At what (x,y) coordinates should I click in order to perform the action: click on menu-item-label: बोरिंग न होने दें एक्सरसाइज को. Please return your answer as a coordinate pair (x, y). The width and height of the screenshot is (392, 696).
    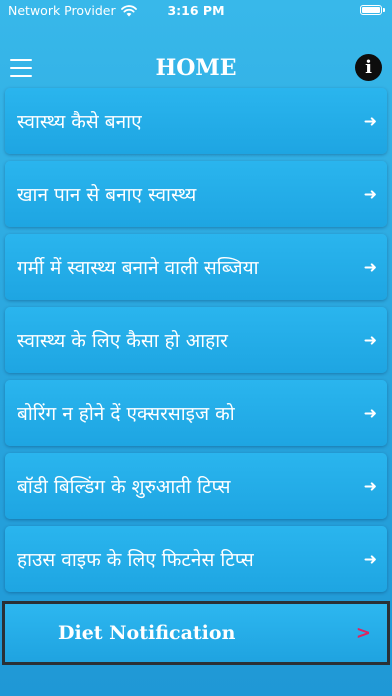
    Looking at the image, I should click on (126, 414).